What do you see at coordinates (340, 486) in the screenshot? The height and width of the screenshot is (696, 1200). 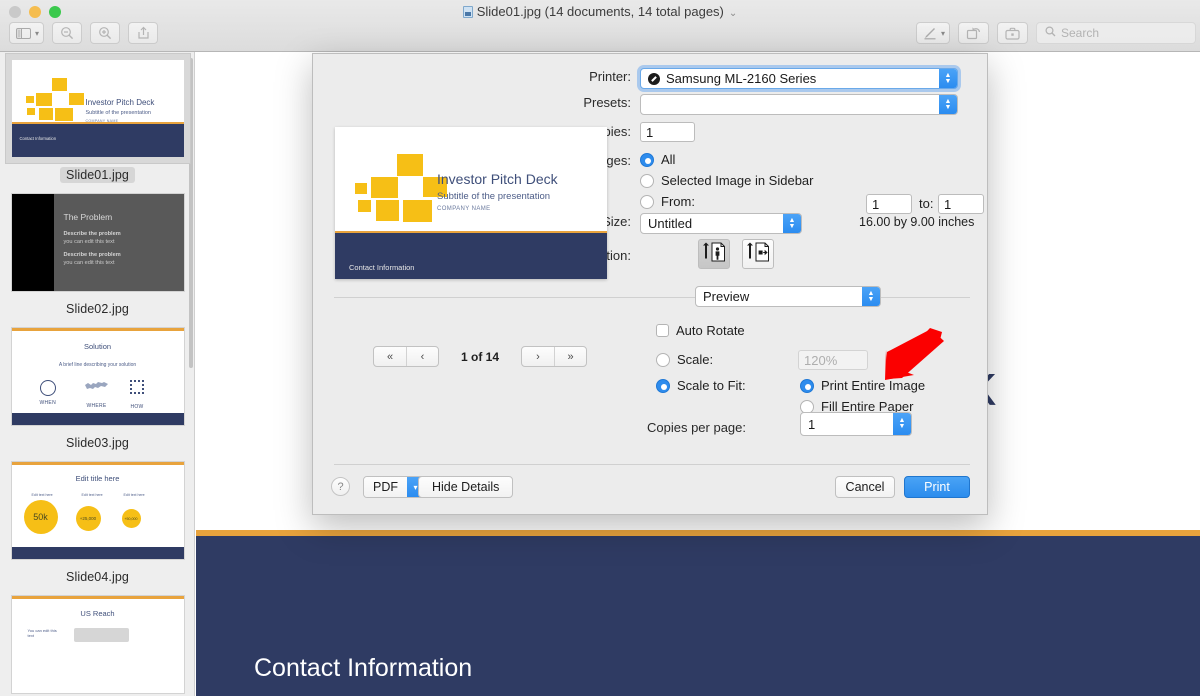 I see `help-button: ?` at bounding box center [340, 486].